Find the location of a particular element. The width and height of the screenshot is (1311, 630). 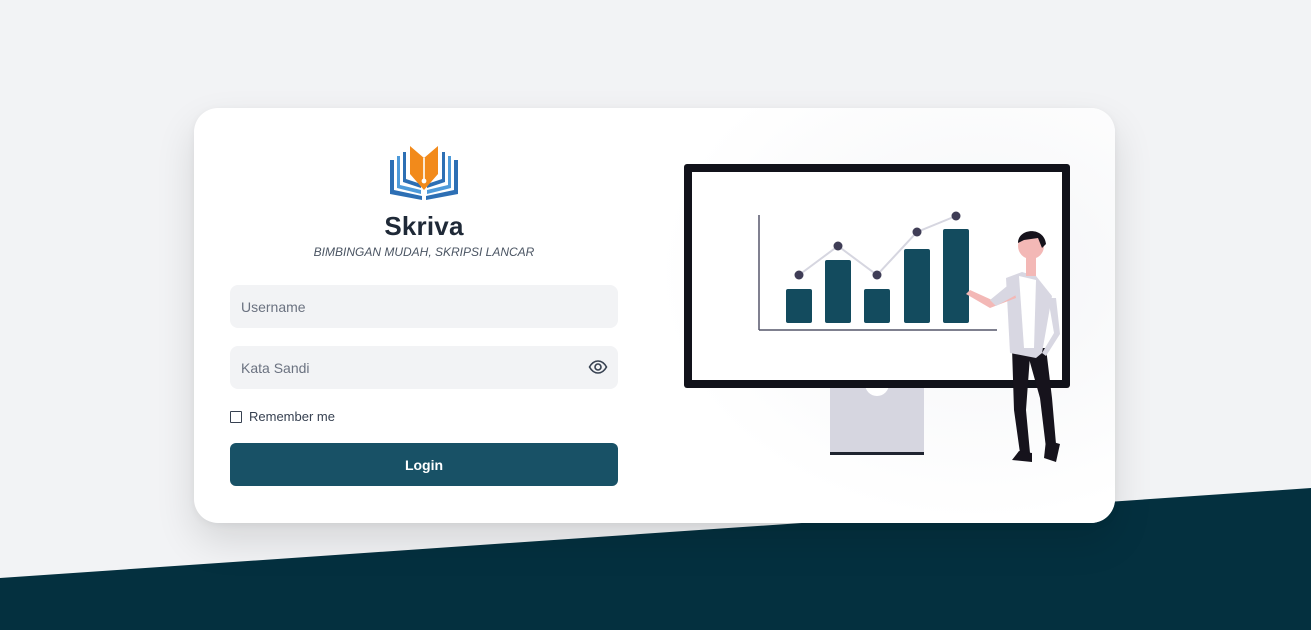

login-button: Login is located at coordinates (424, 464).